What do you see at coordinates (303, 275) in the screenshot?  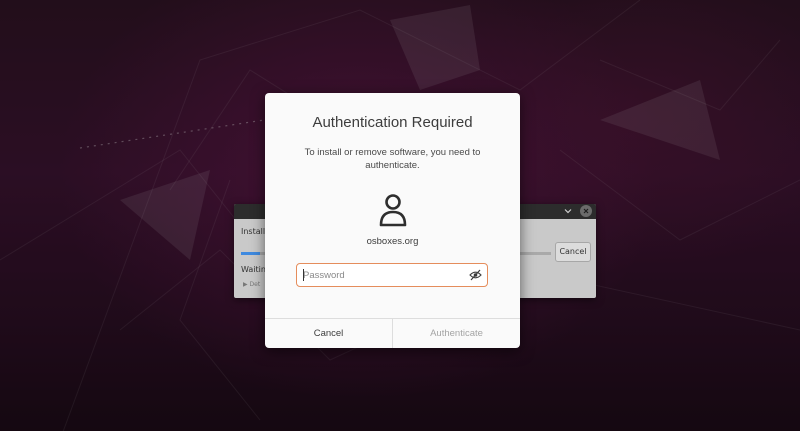 I see `text-cursor` at bounding box center [303, 275].